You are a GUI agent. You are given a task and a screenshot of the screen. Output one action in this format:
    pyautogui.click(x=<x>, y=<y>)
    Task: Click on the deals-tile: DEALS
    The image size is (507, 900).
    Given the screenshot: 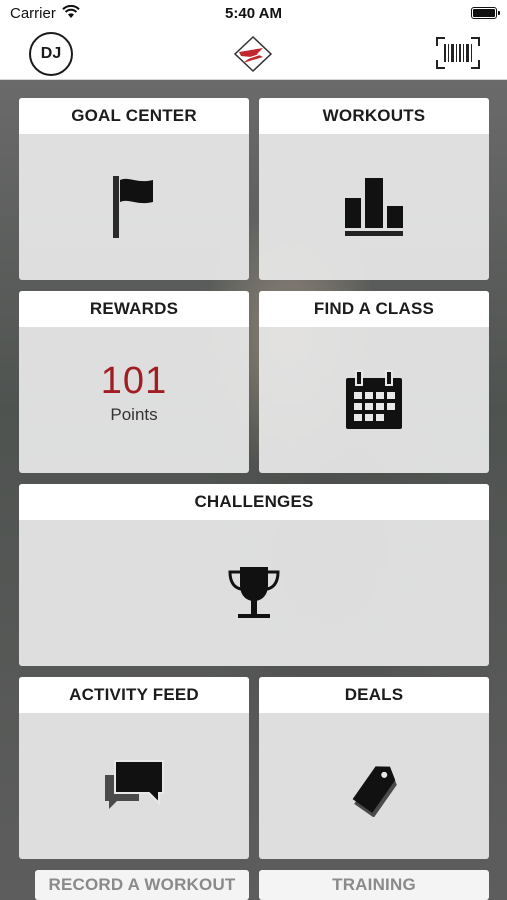 What is the action you would take?
    pyautogui.click(x=374, y=768)
    